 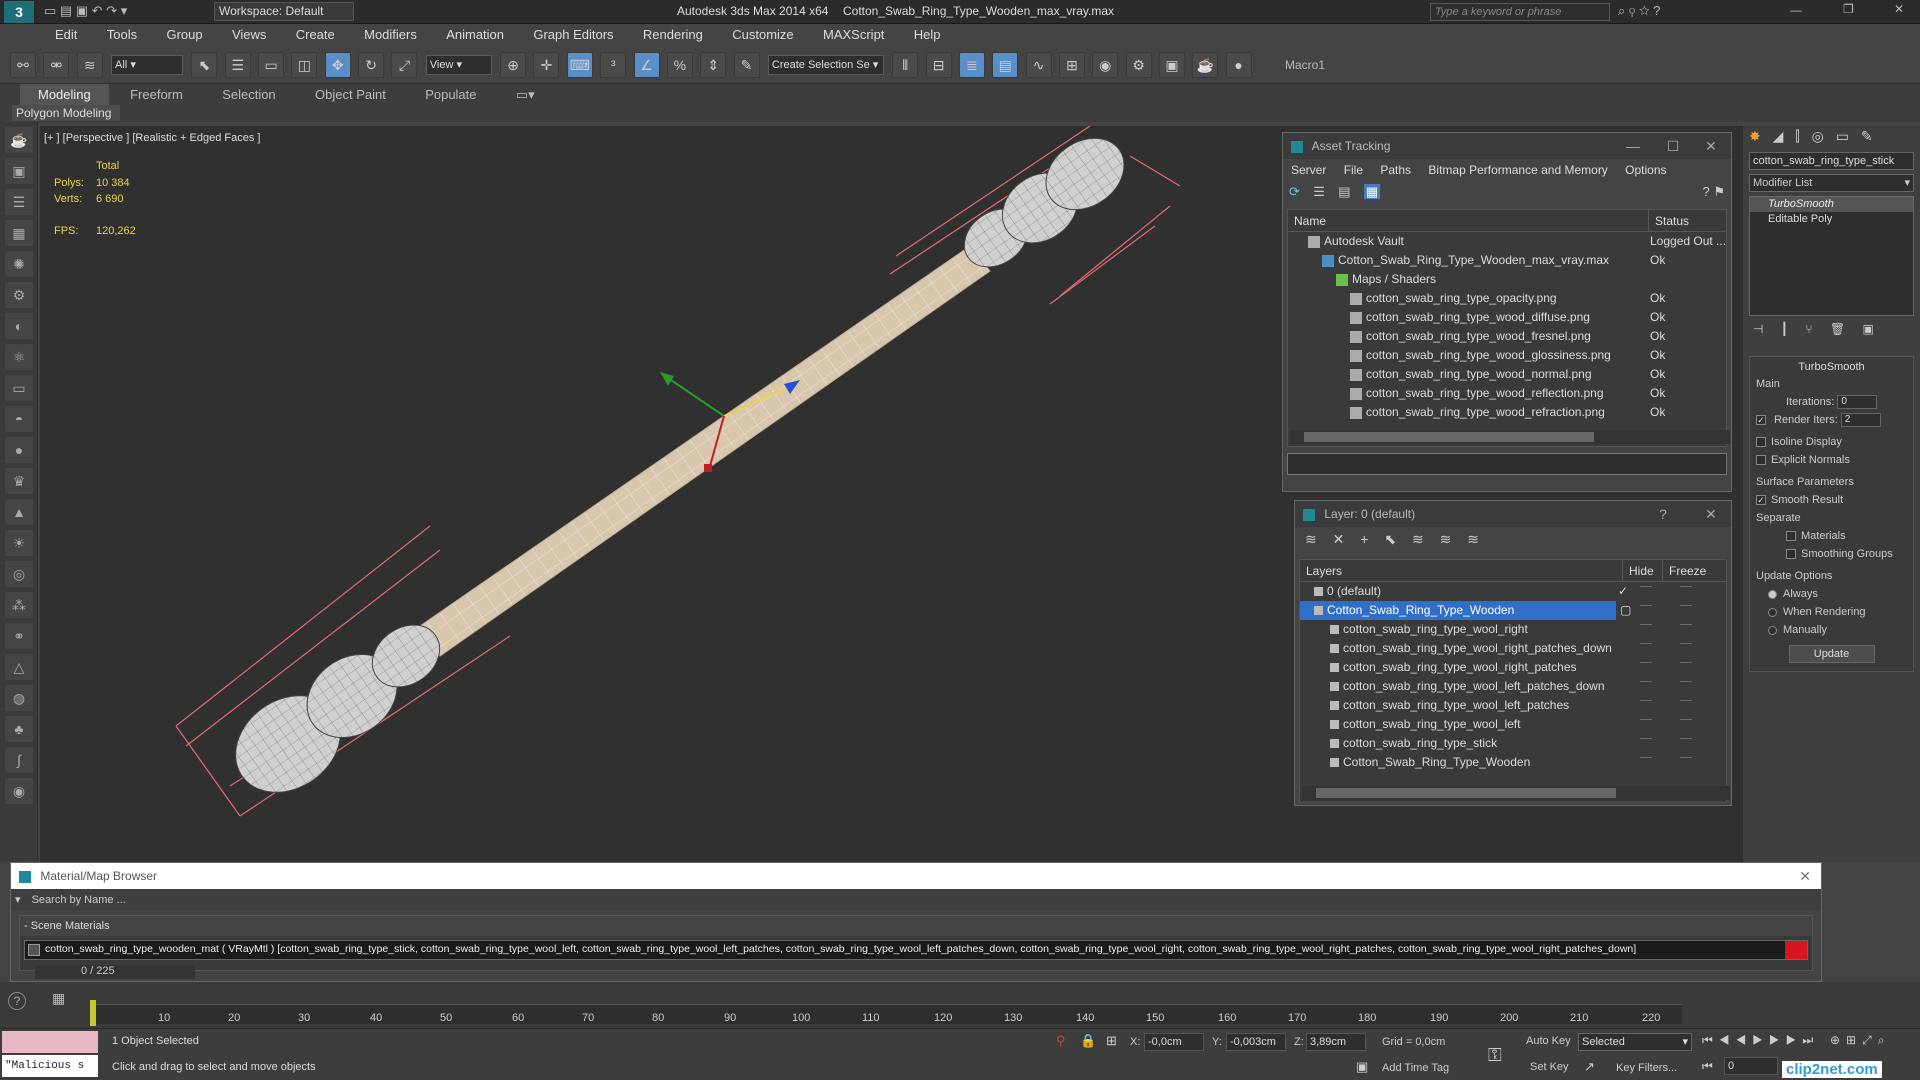 What do you see at coordinates (1808, 329) in the screenshot?
I see `make-unique-icon: ⑂` at bounding box center [1808, 329].